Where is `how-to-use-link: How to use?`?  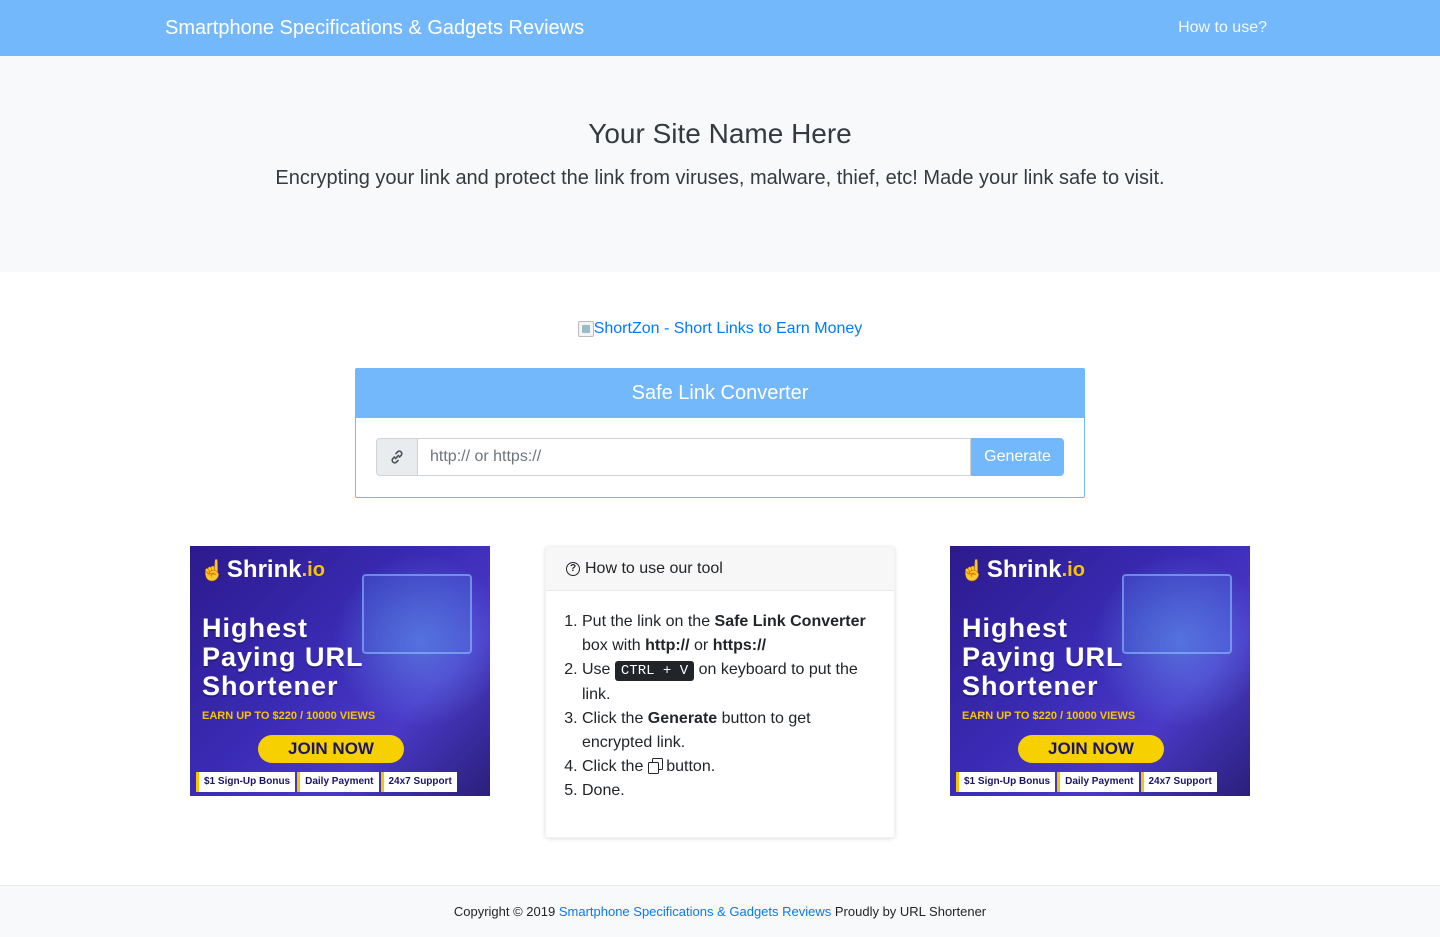 how-to-use-link: How to use? is located at coordinates (1222, 28).